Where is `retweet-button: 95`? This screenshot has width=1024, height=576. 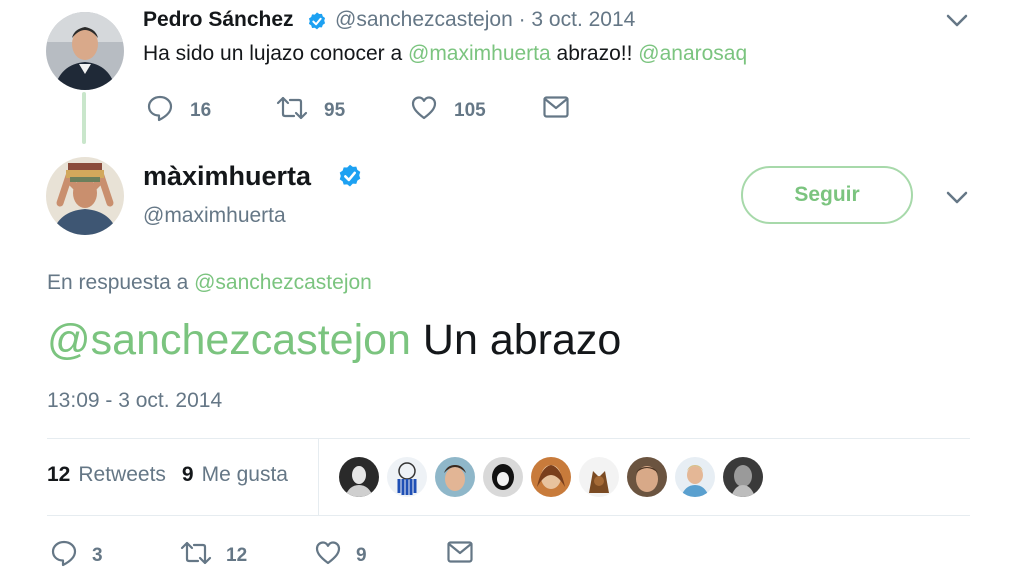 retweet-button: 95 is located at coordinates (310, 110).